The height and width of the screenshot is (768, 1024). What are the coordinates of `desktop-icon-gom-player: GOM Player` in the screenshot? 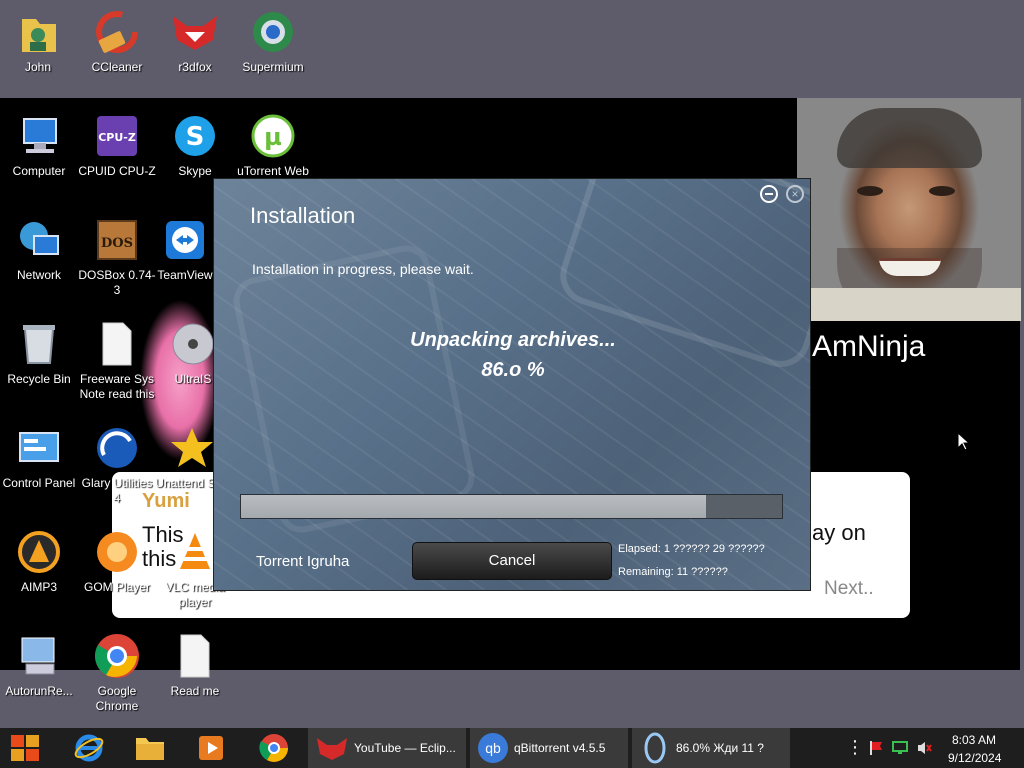 It's located at (117, 561).